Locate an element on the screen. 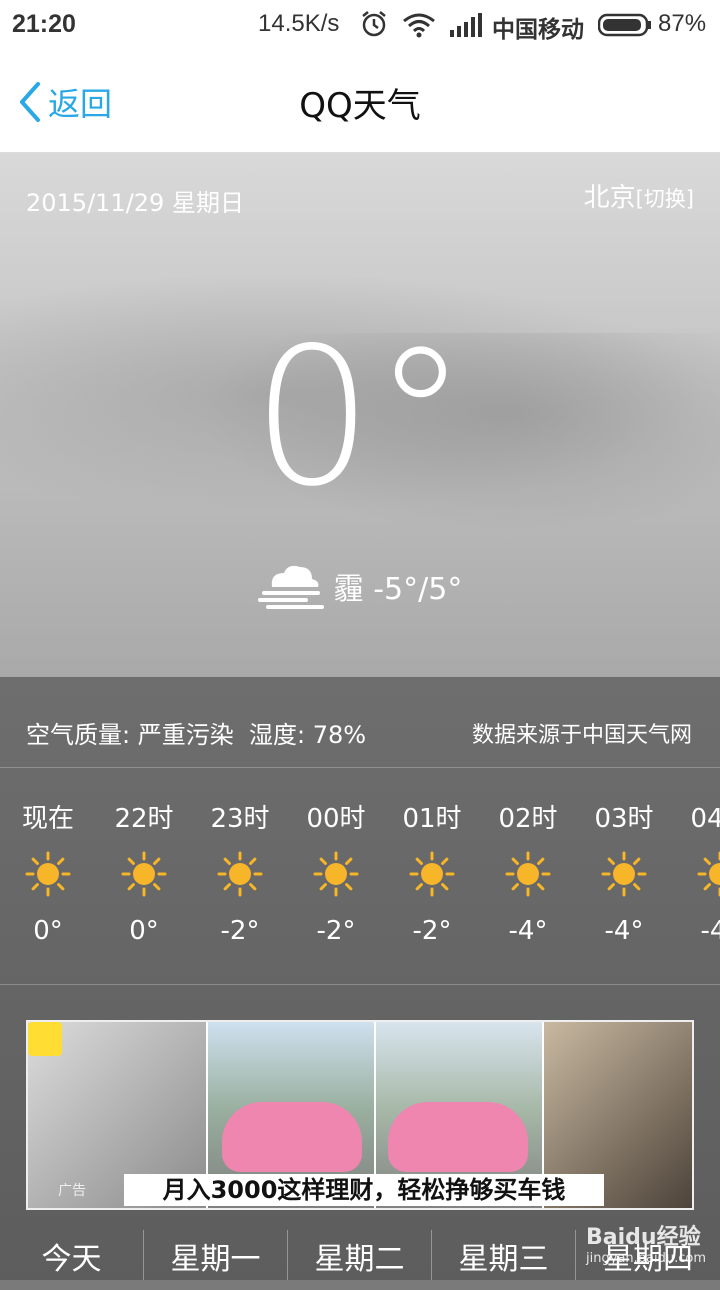 The image size is (720, 1290). status-net-speed: 14.5K/s is located at coordinates (299, 23).